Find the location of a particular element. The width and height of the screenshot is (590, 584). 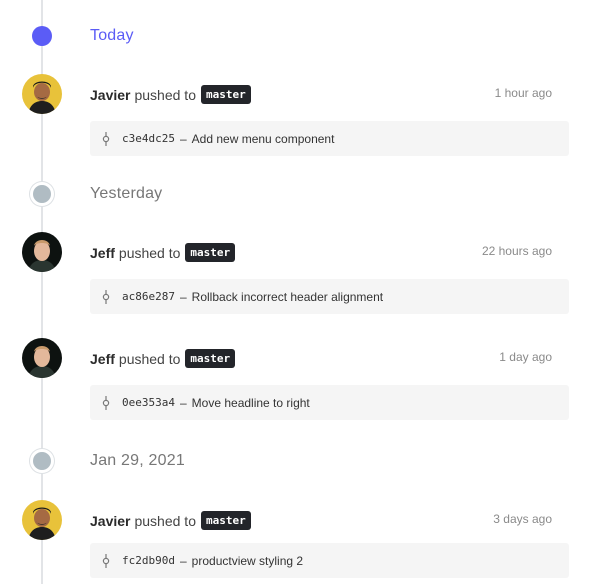

commit-row: fc2db90d – productview styling 2 is located at coordinates (329, 560).